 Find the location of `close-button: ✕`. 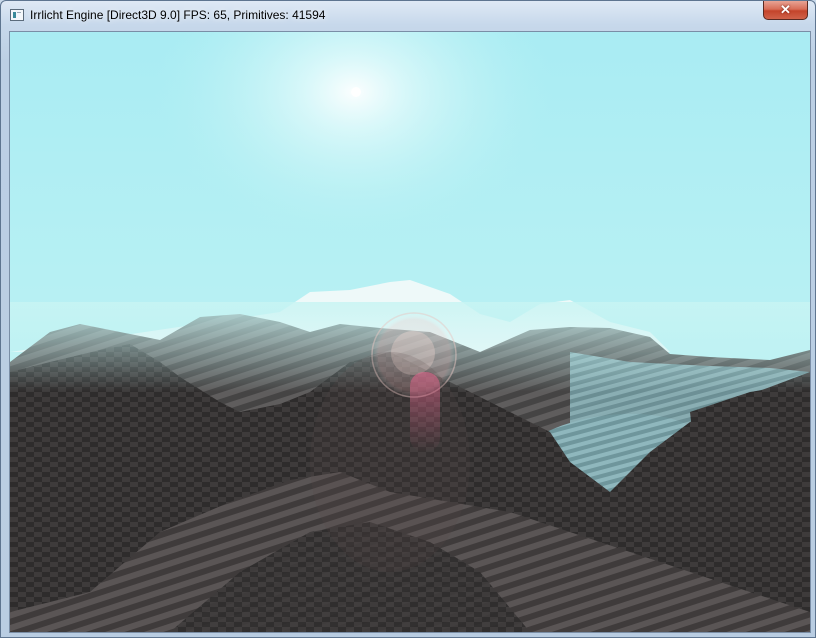

close-button: ✕ is located at coordinates (785, 10).